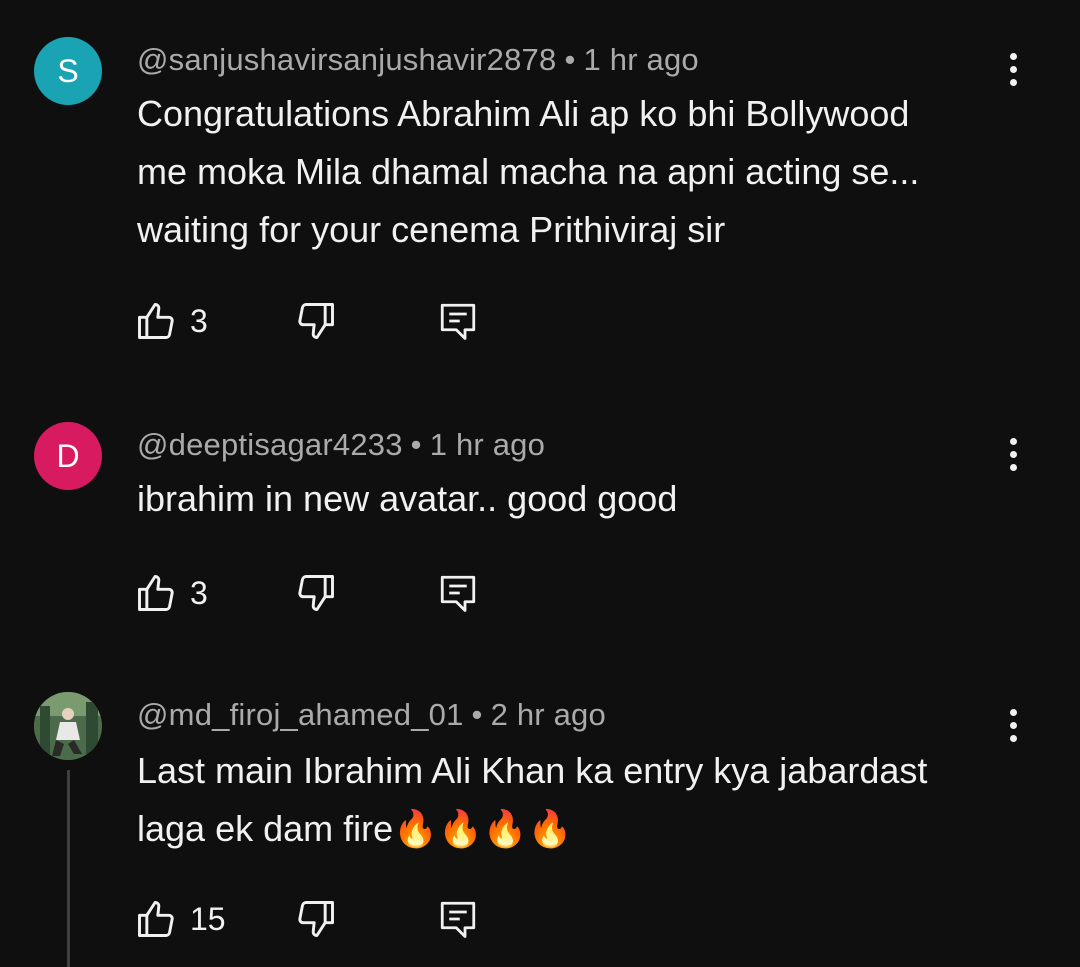 Image resolution: width=1080 pixels, height=967 pixels. What do you see at coordinates (548, 714) in the screenshot?
I see `comment-time: 2 hr ago` at bounding box center [548, 714].